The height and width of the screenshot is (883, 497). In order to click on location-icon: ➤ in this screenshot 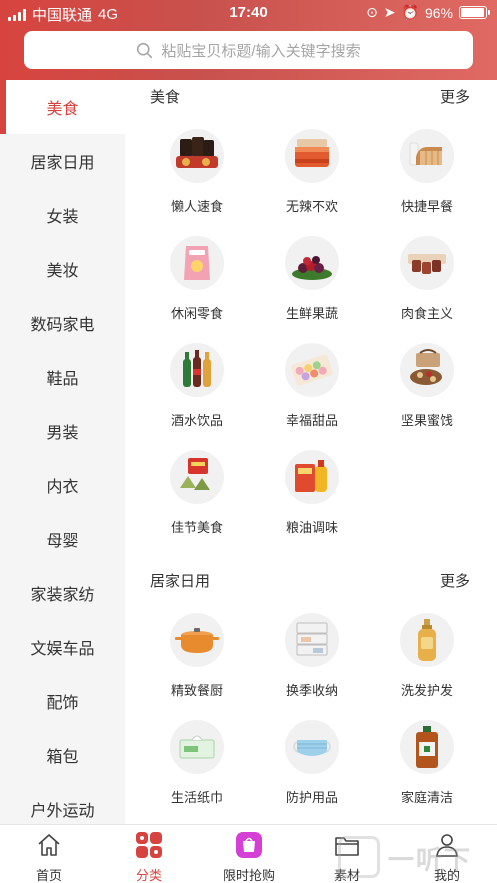, I will do `click(389, 12)`.